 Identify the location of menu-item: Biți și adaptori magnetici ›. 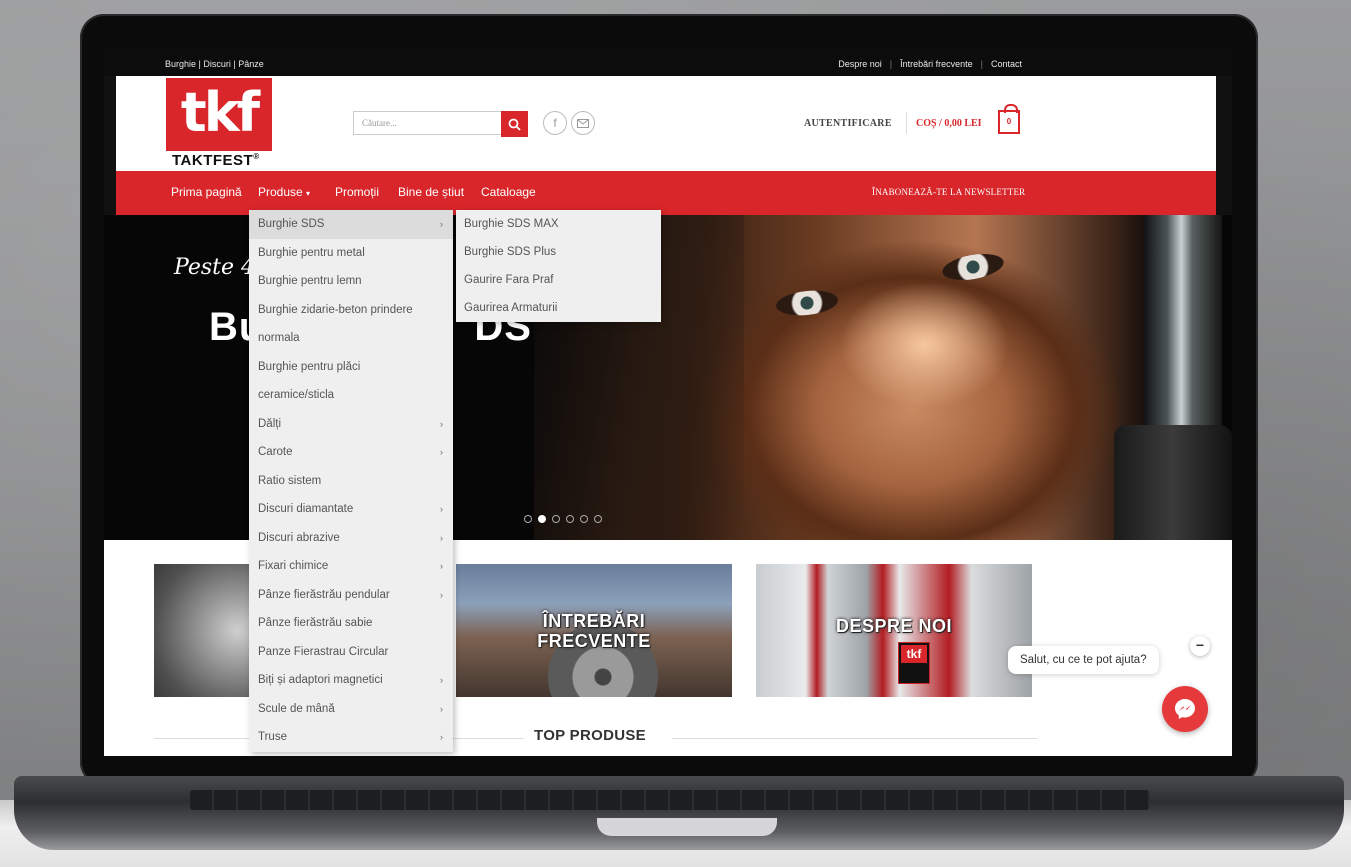
(351, 680).